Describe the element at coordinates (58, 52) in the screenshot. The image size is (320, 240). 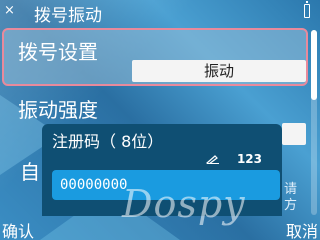
I see `setting-label: 拨号设置` at that location.